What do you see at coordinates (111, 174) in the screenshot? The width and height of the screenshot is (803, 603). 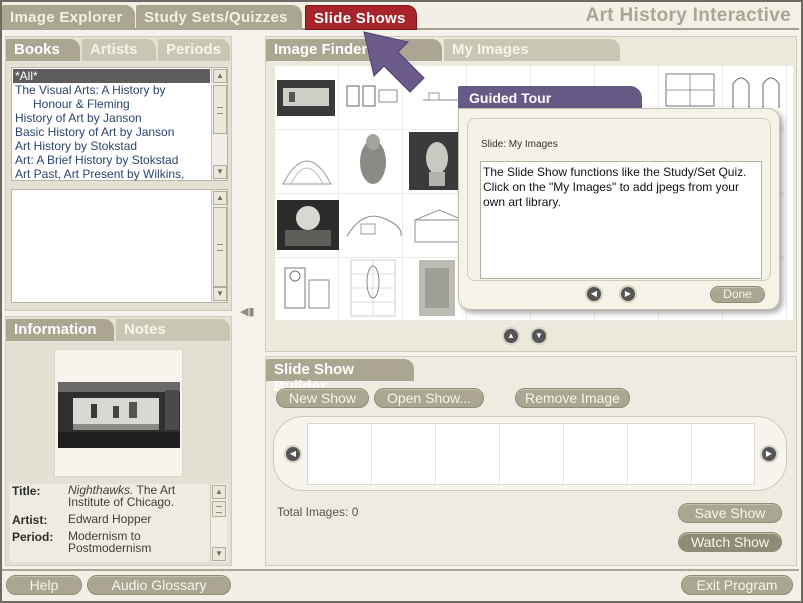 I see `book-list-item: Art Past, Art Present by Wilkins,` at bounding box center [111, 174].